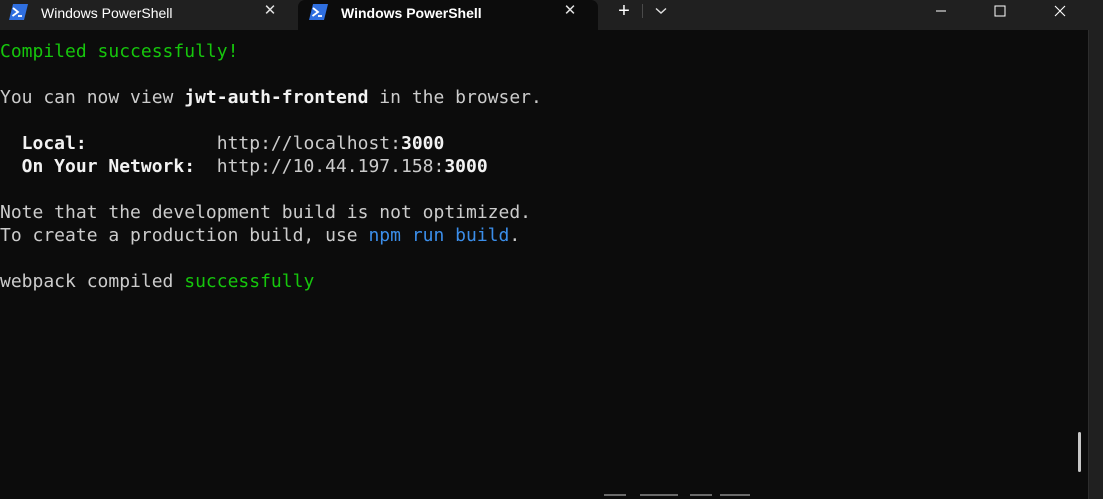 This screenshot has width=1103, height=499. Describe the element at coordinates (276, 97) in the screenshot. I see `app-name: jwt-auth-frontend` at that location.